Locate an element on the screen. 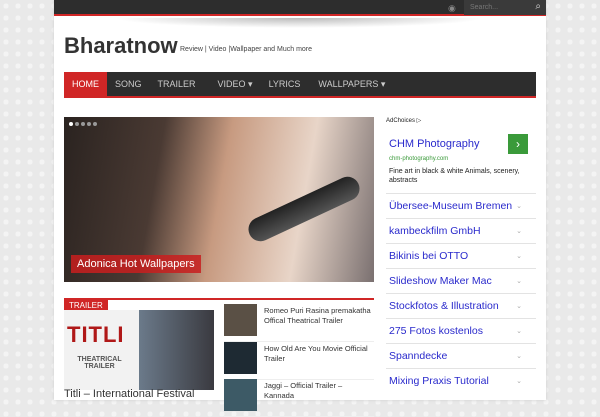 This screenshot has height=417, width=600. ad-link: Stockfotos & Illustration ⌄ is located at coordinates (461, 305).